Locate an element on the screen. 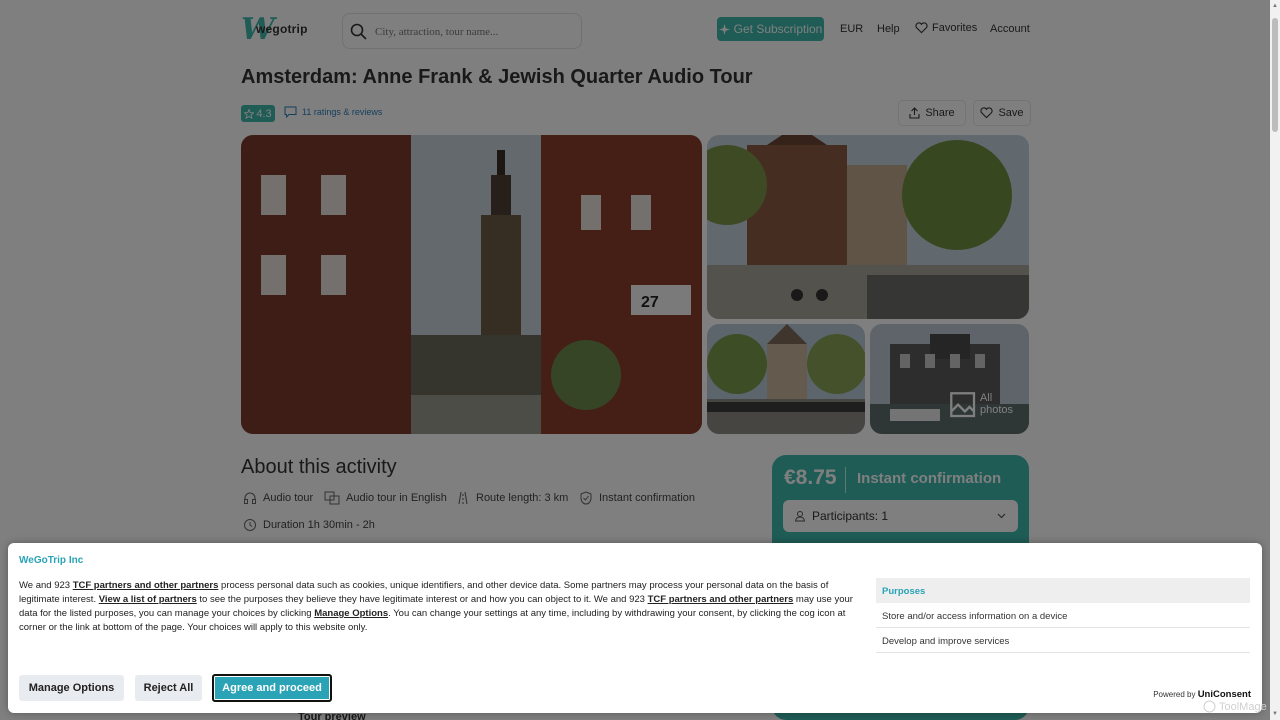  watermark: ToolMage is located at coordinates (1235, 706).